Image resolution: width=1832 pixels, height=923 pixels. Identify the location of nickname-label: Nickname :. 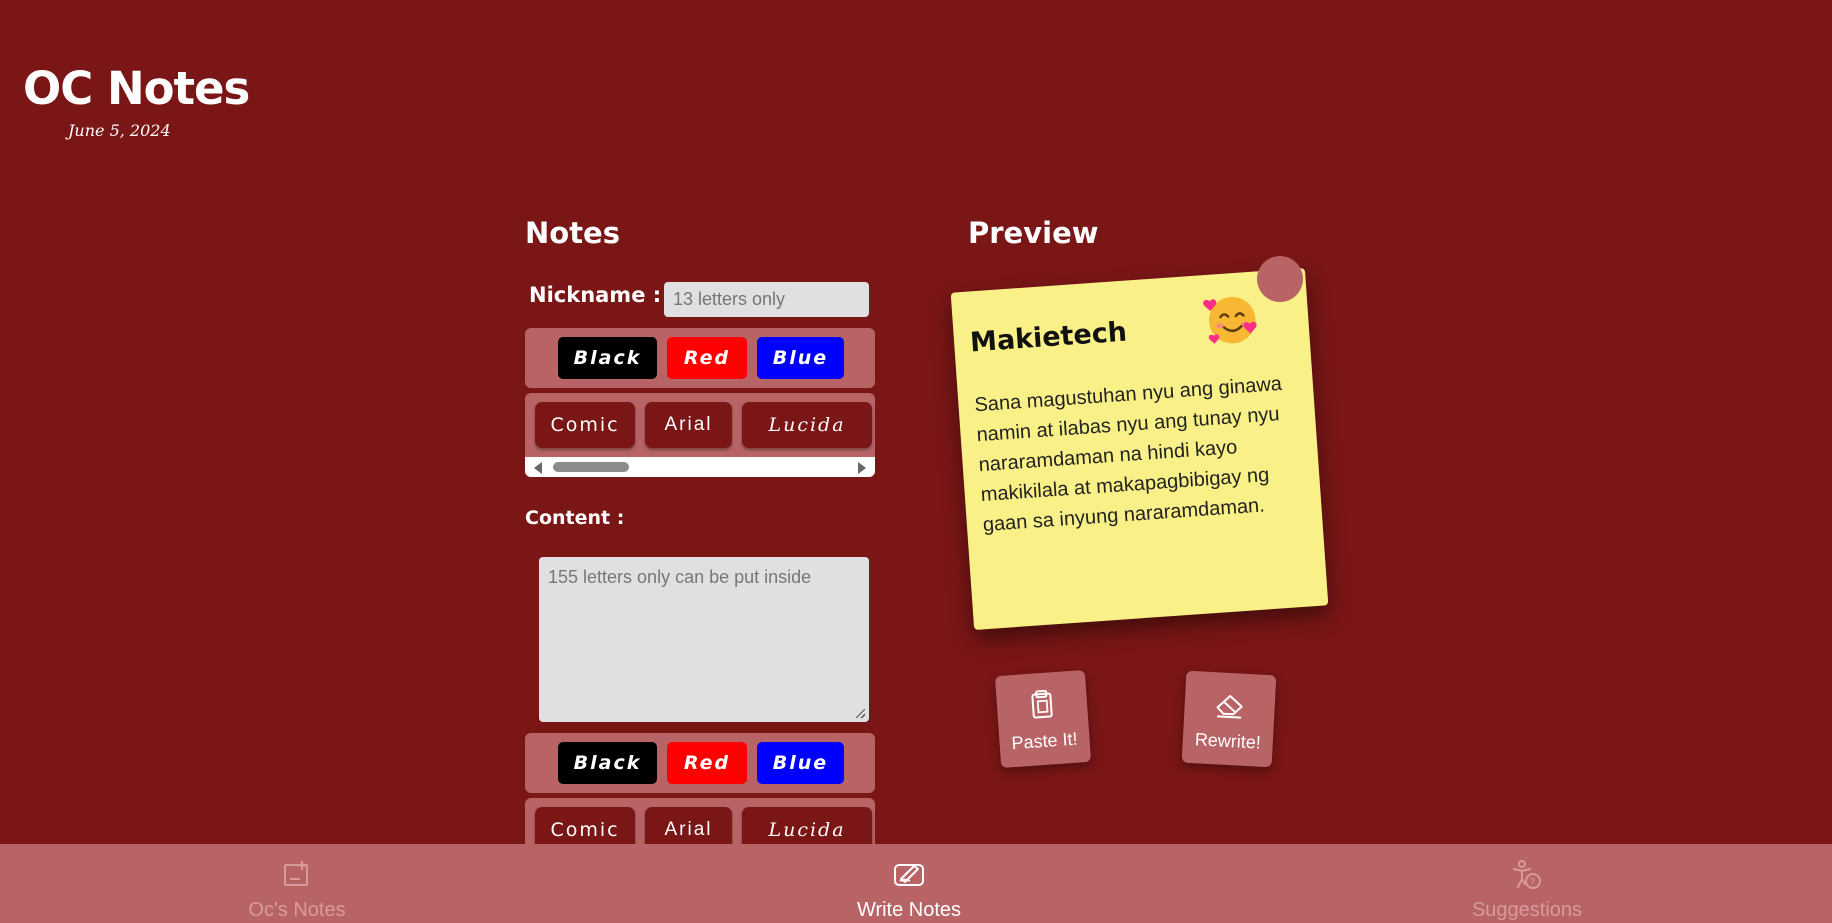
(595, 295).